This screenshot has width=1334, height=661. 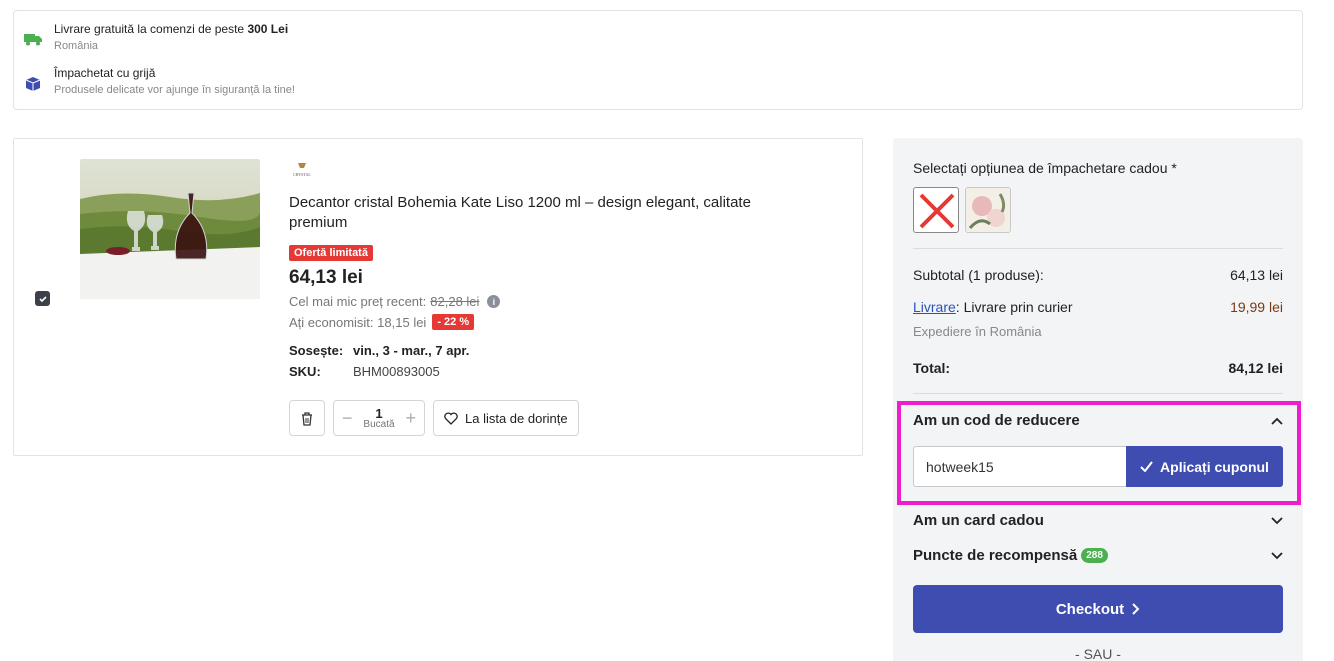 What do you see at coordinates (396, 371) in the screenshot?
I see `sku-value: BHM00893005` at bounding box center [396, 371].